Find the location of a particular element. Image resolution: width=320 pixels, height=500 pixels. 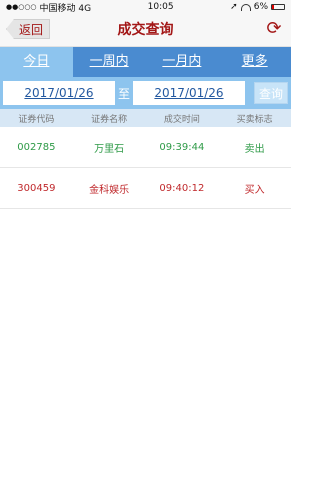

period-tabs: 今日 一周内 一月内 更多 is located at coordinates (145, 62).